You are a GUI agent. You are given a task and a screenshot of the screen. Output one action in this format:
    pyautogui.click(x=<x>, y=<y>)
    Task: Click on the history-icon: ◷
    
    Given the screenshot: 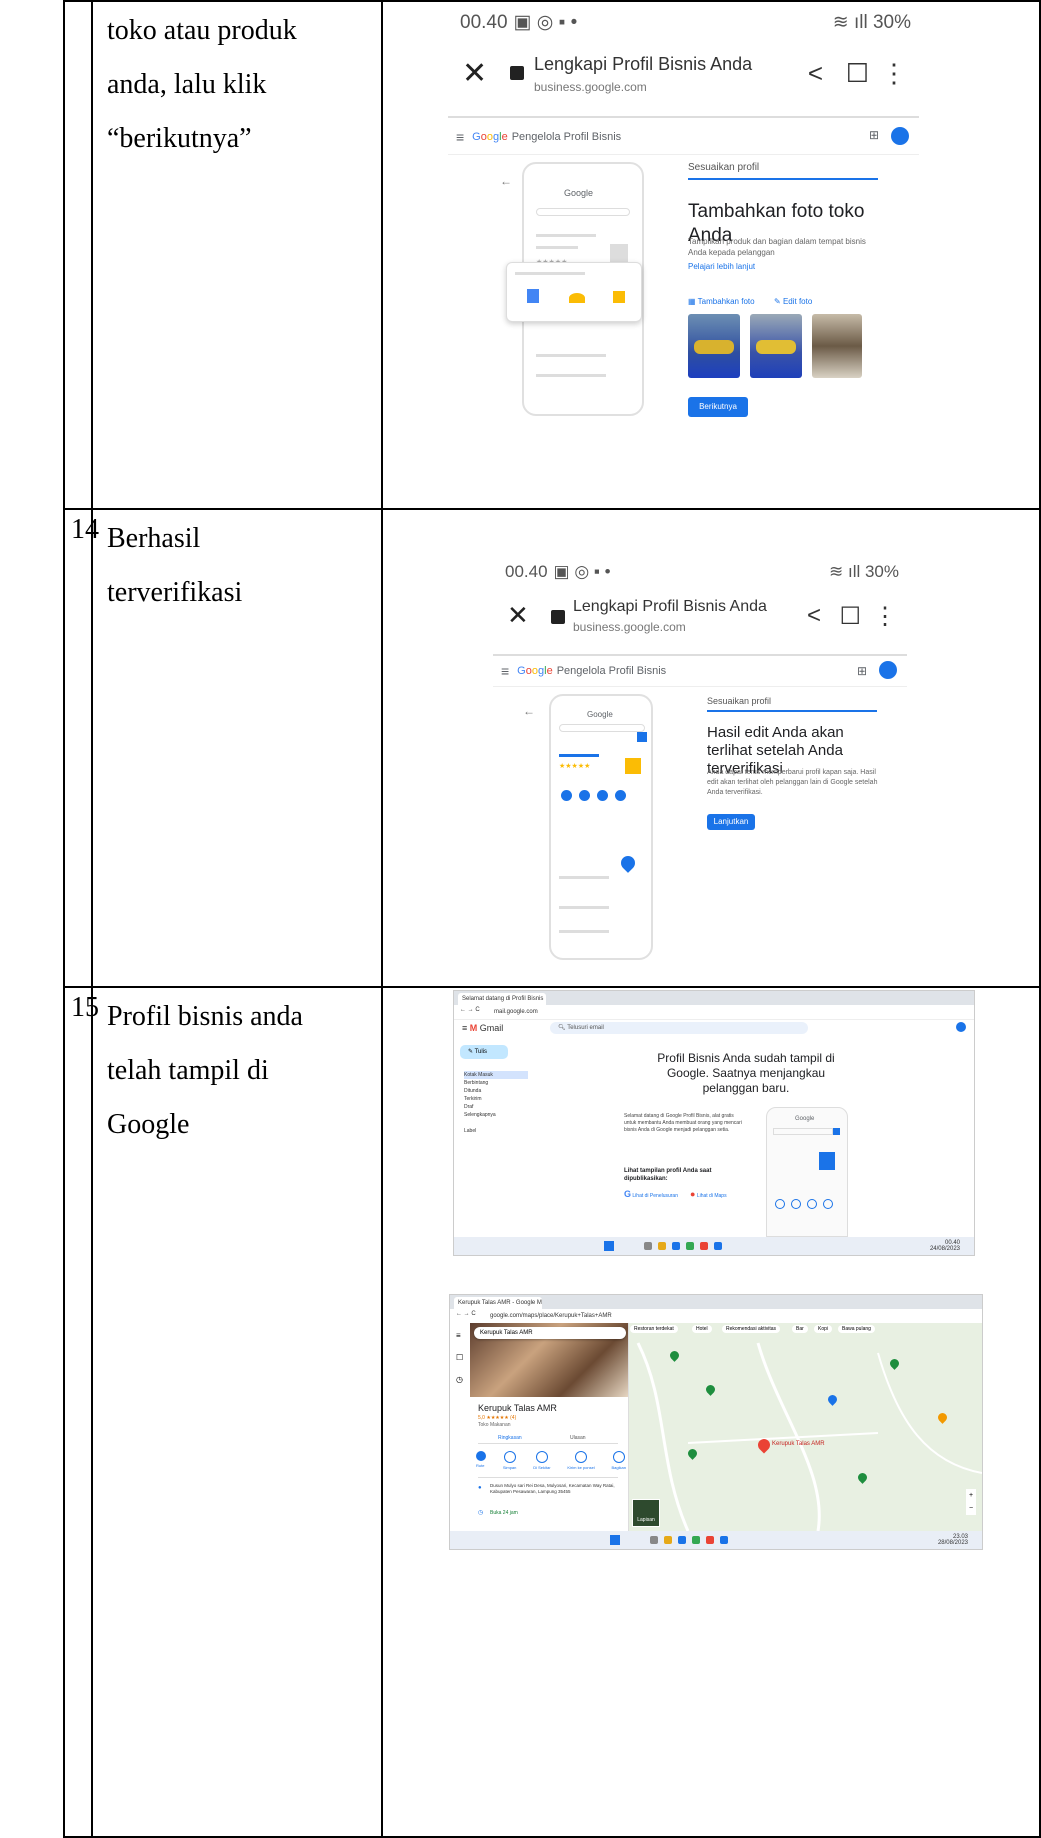 What is the action you would take?
    pyautogui.click(x=459, y=1379)
    